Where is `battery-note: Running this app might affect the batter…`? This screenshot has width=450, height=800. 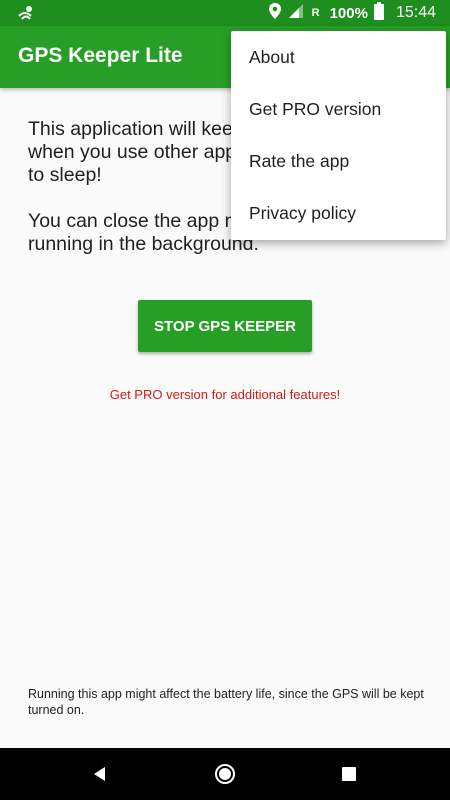
battery-note: Running this app might affect the batter… is located at coordinates (226, 702).